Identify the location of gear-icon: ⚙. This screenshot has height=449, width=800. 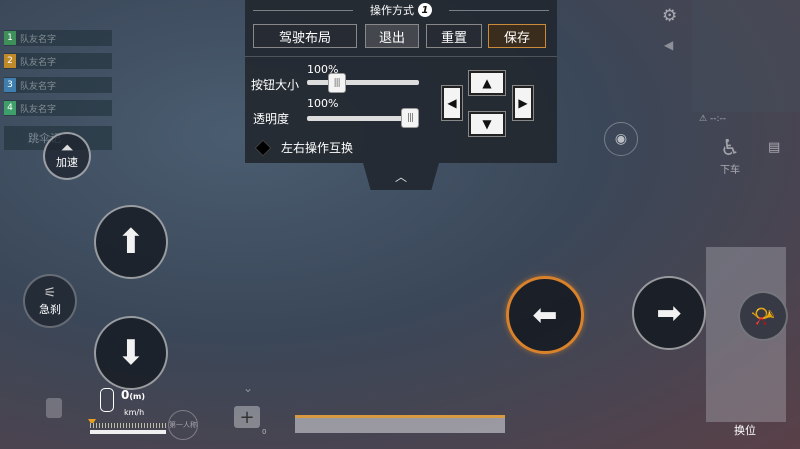
(669, 16).